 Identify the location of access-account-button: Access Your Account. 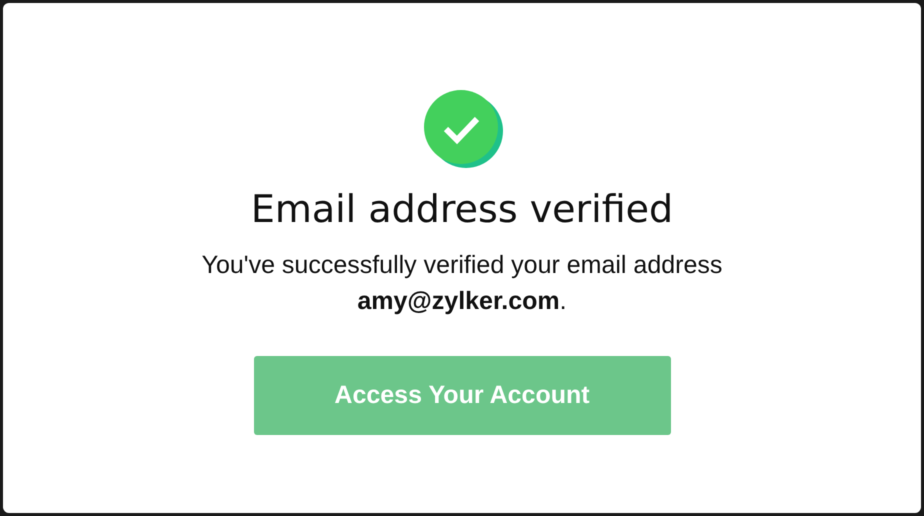
(462, 395).